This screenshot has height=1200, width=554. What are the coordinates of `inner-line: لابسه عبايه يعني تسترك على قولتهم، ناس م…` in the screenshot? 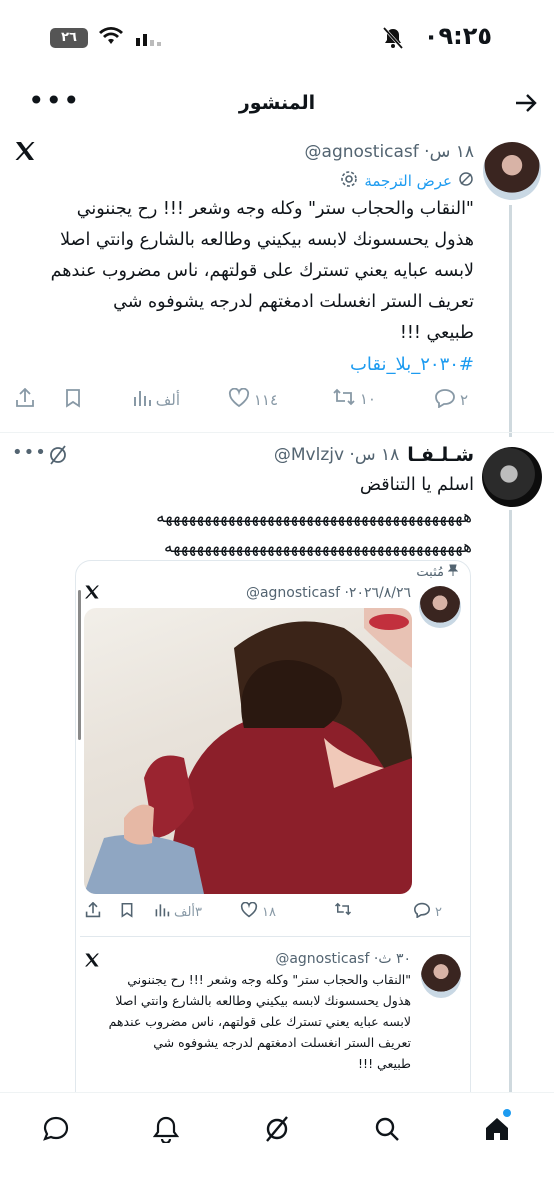 It's located at (259, 1021).